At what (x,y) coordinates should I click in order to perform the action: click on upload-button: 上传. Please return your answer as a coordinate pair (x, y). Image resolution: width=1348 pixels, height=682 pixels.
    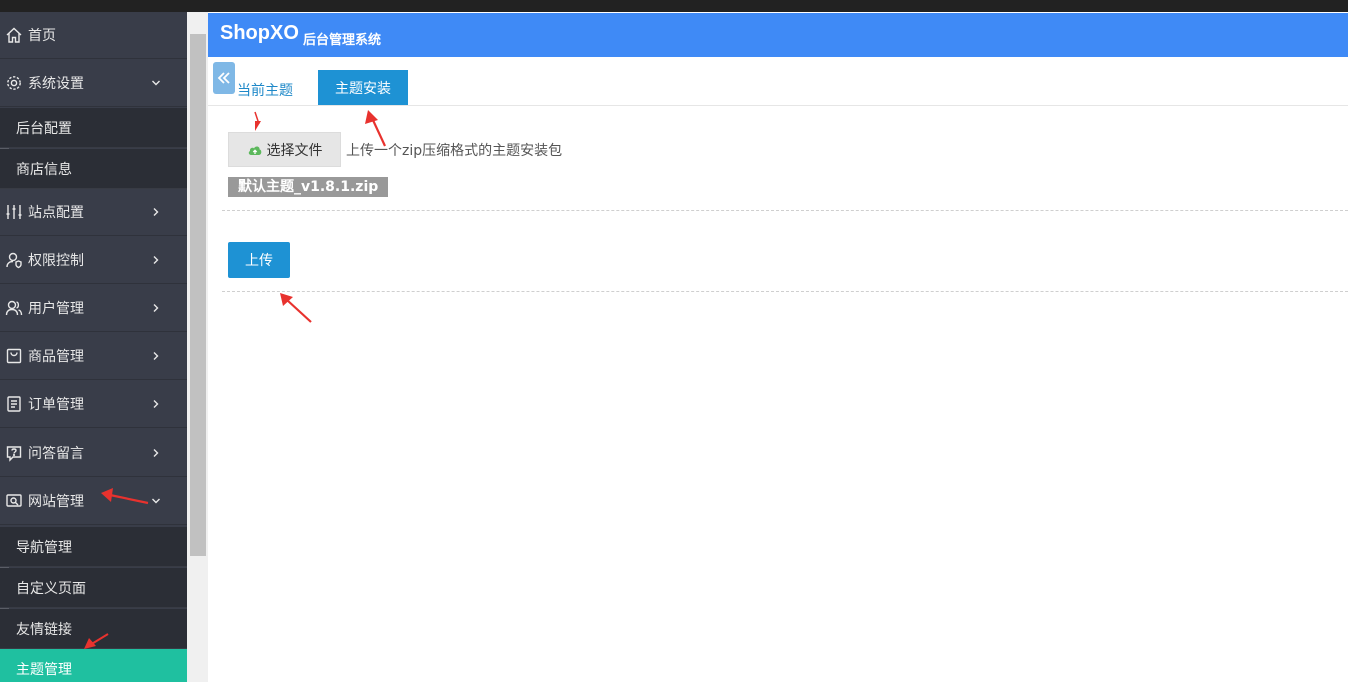
    Looking at the image, I should click on (259, 260).